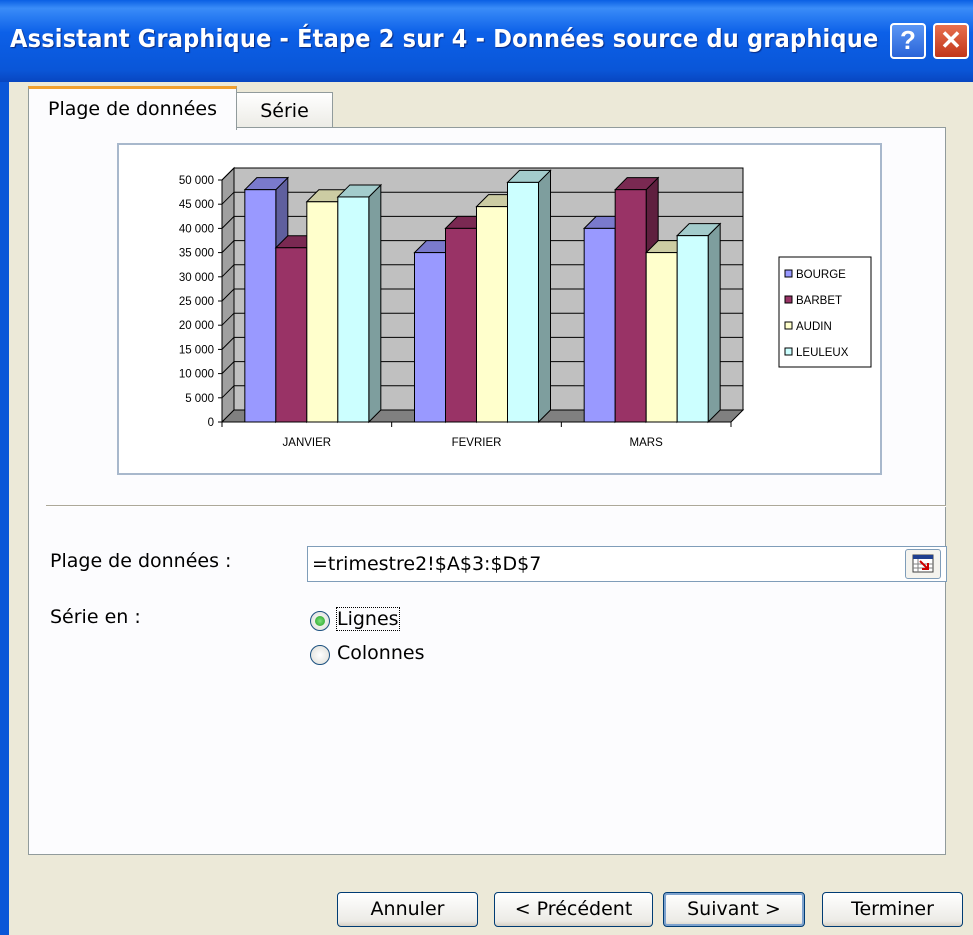 The height and width of the screenshot is (935, 973). I want to click on y-tick-label: 50 000, so click(196, 181).